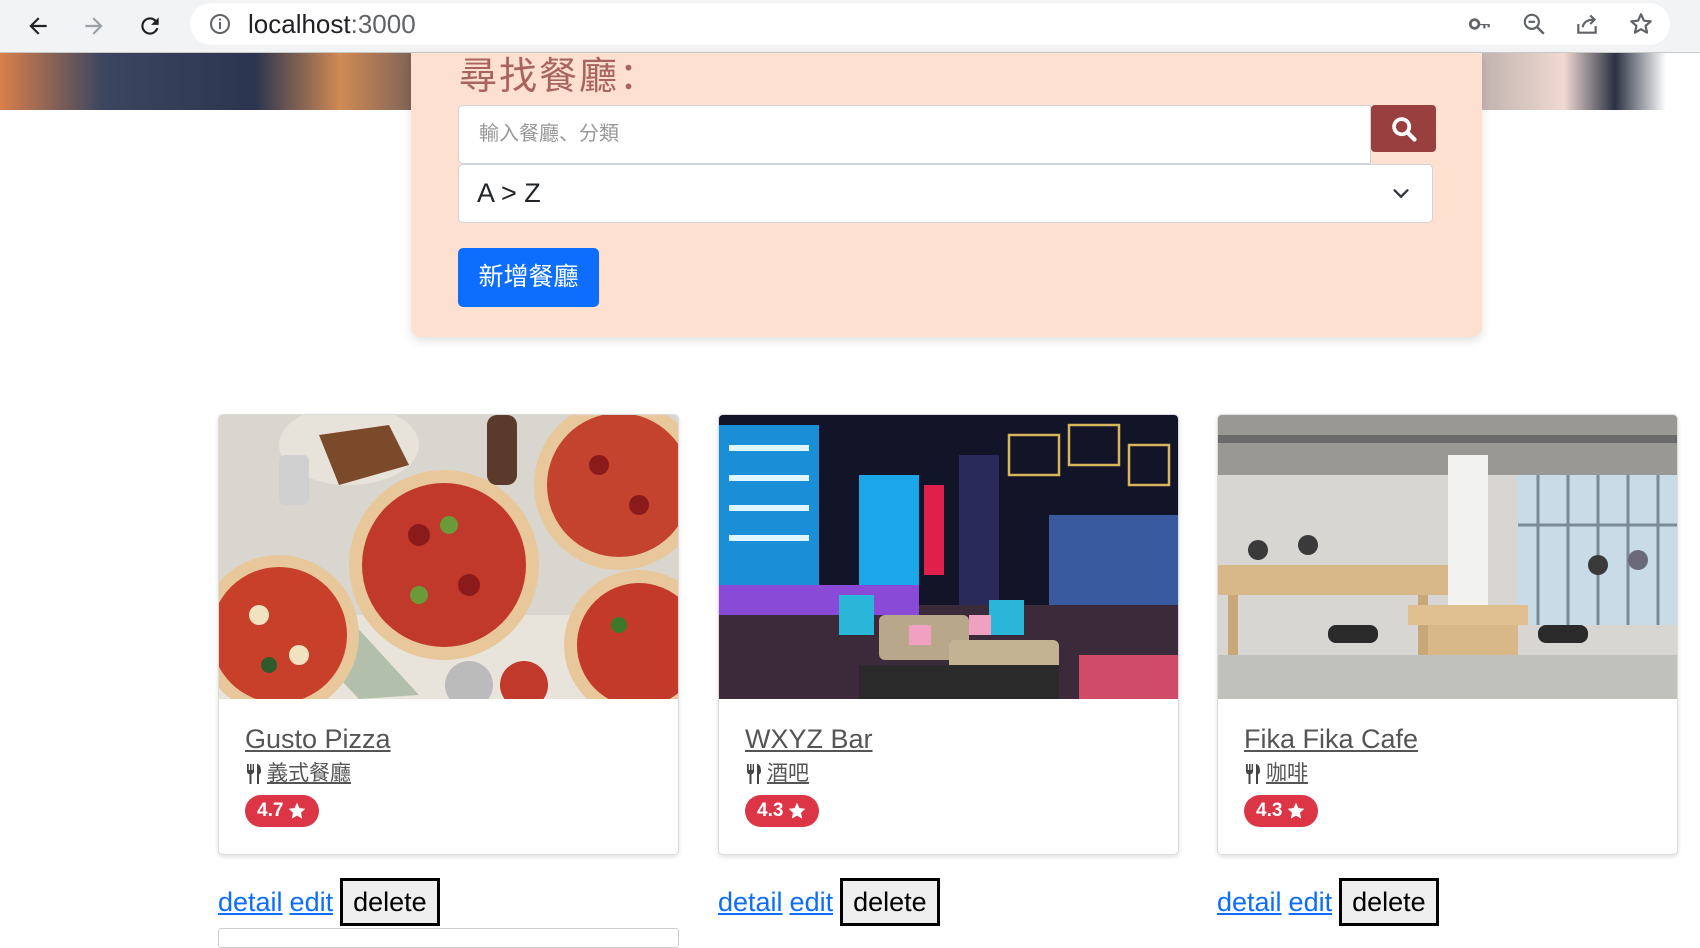 The height and width of the screenshot is (948, 1700). I want to click on panel-title: 尋找餐廳：, so click(559, 77).